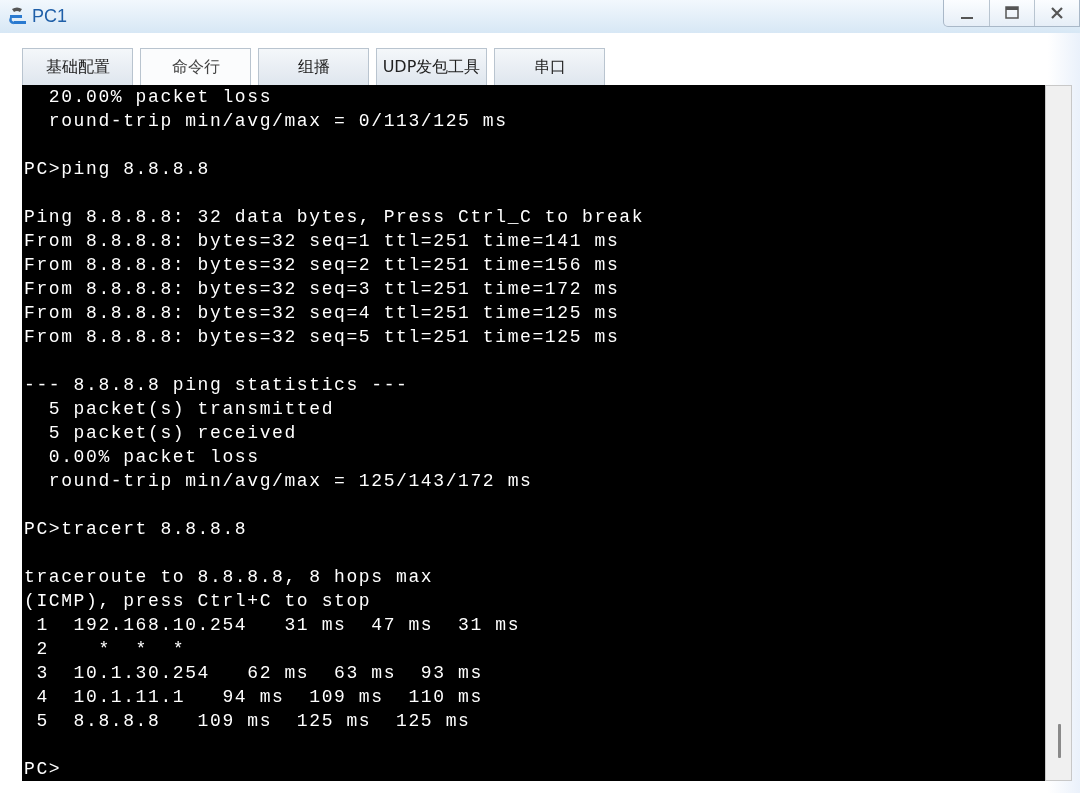  Describe the element at coordinates (153, 457) in the screenshot. I see `terminal-line: 0.00% packet loss` at that location.